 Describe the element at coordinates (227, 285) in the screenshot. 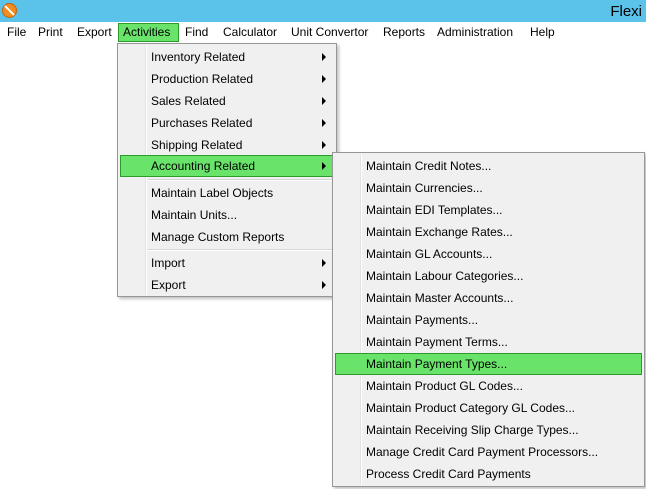

I see `menu-item-export: Export` at that location.